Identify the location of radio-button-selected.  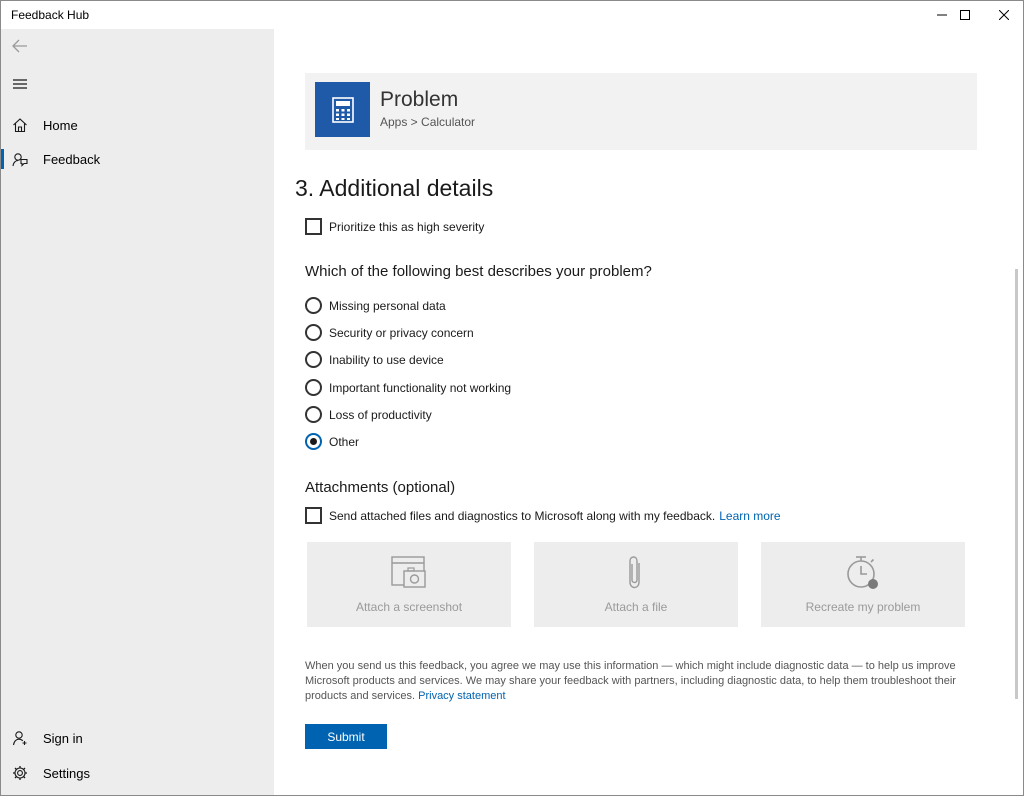
(313, 441).